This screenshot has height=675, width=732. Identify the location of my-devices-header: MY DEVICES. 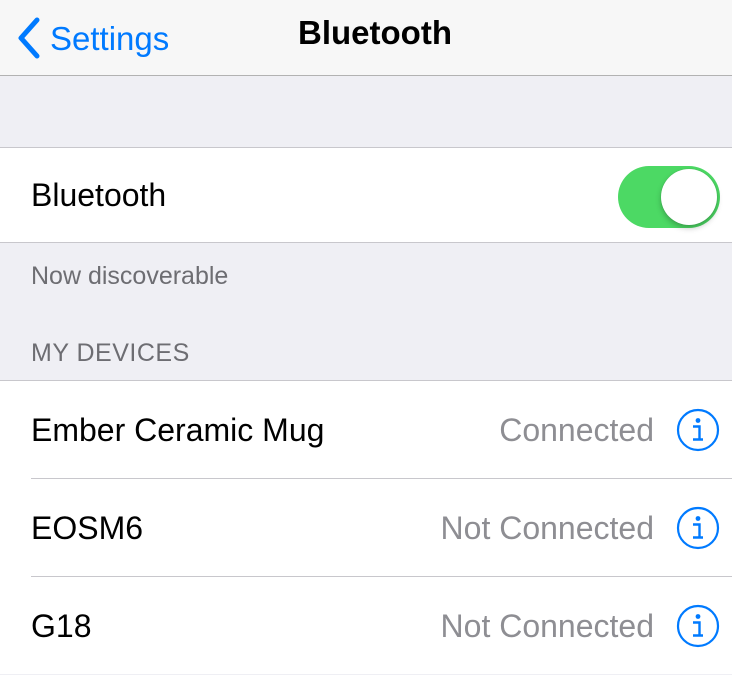
(110, 353).